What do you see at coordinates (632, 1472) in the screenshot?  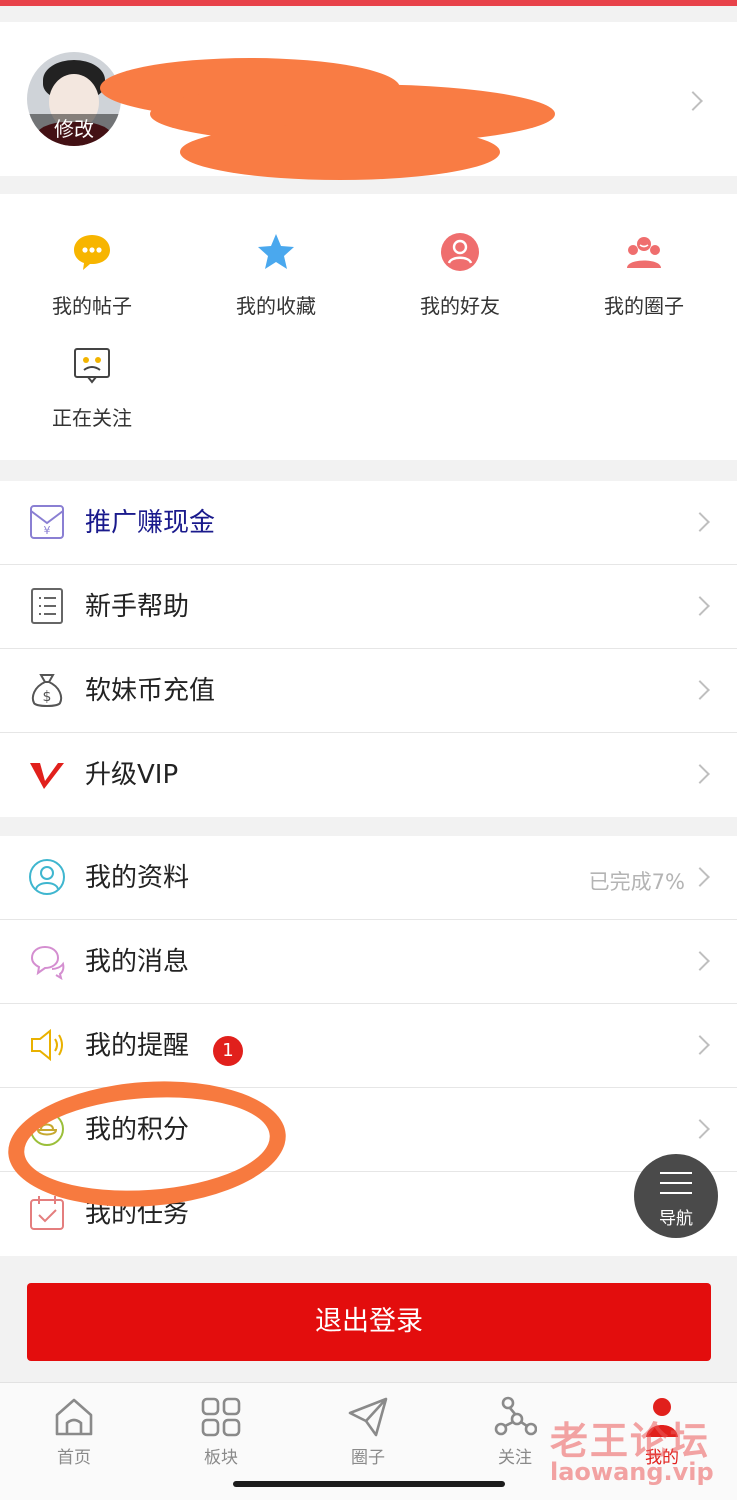 I see `watermark-url: laowang.vip` at bounding box center [632, 1472].